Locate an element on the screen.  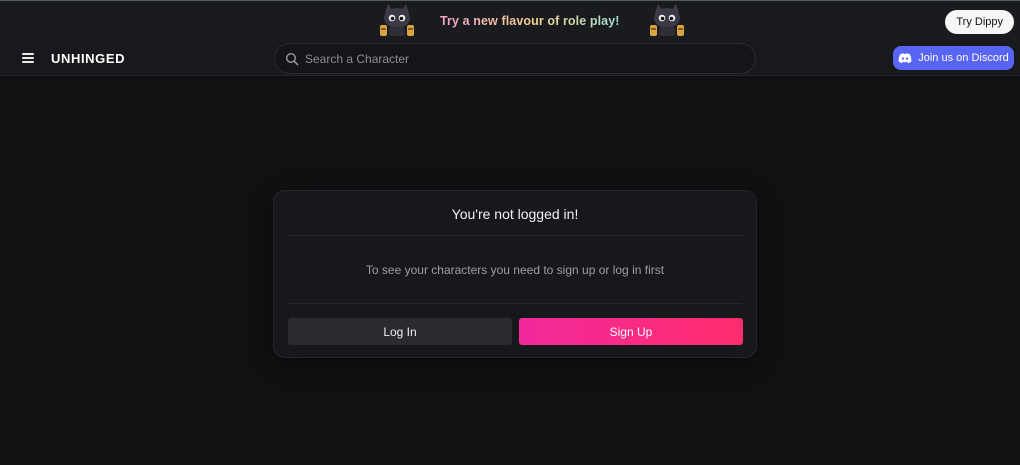
search-bar is located at coordinates (515, 58).